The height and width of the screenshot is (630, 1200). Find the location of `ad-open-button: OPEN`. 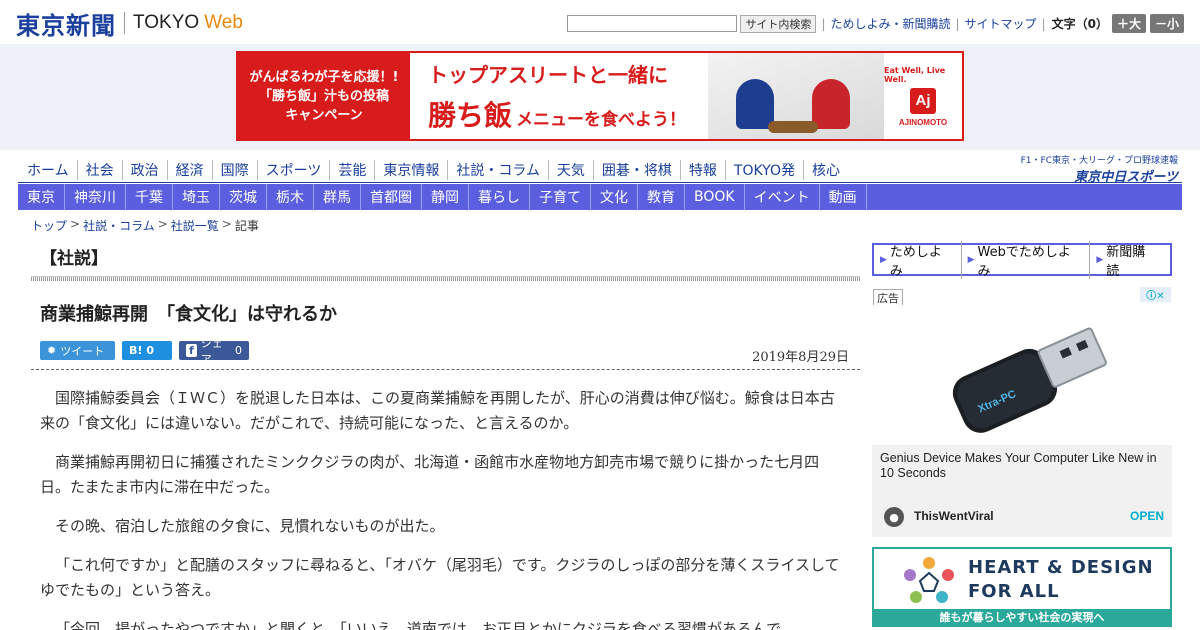

ad-open-button: OPEN is located at coordinates (1147, 516).